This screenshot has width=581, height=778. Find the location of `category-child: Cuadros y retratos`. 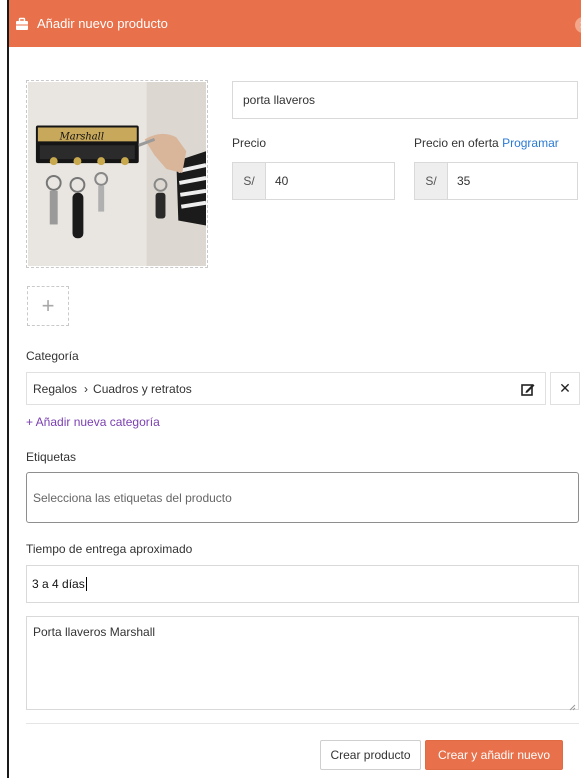

category-child: Cuadros y retratos is located at coordinates (142, 388).